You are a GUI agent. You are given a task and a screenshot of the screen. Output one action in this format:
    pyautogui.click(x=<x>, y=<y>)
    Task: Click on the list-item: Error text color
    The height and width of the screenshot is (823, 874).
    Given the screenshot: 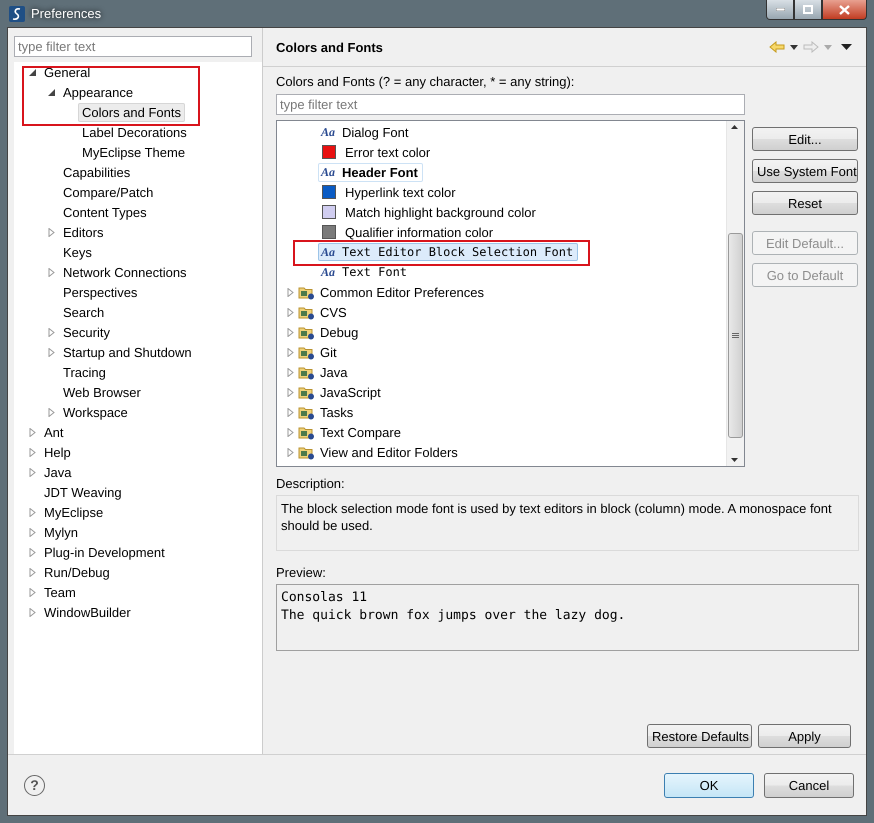 What is the action you would take?
    pyautogui.click(x=377, y=152)
    